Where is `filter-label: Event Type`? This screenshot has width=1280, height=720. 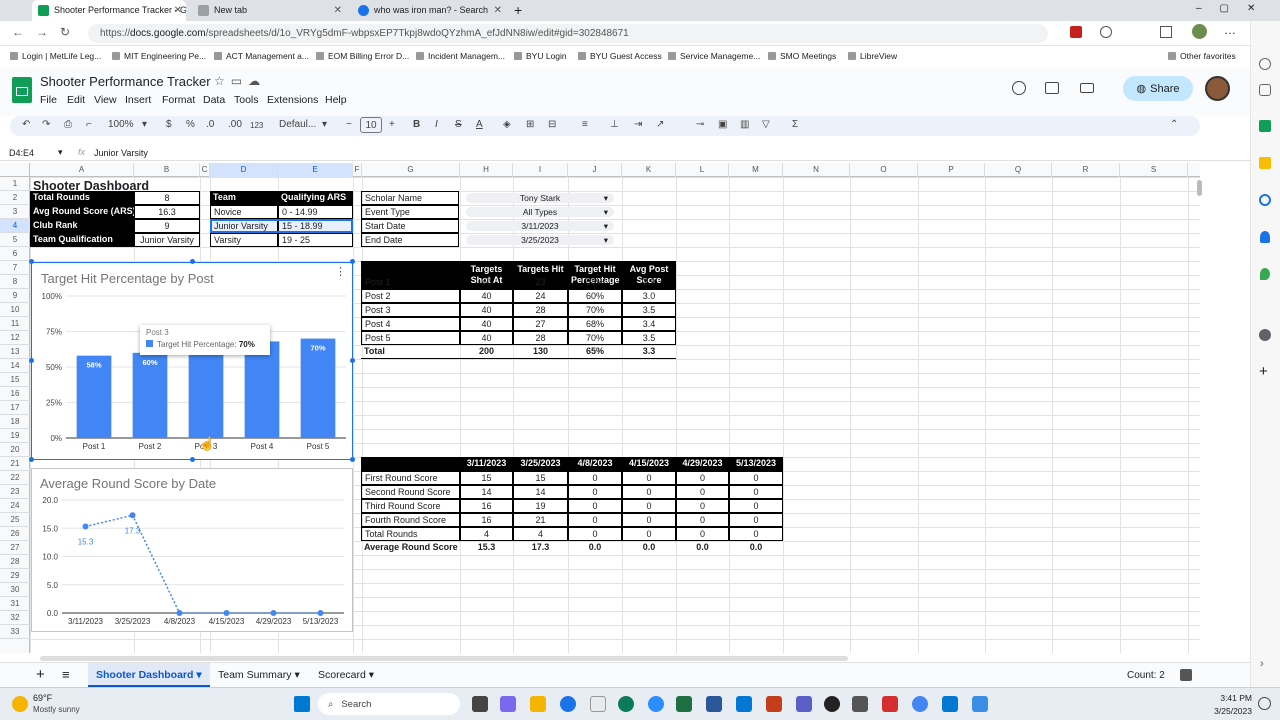 filter-label: Event Type is located at coordinates (410, 212).